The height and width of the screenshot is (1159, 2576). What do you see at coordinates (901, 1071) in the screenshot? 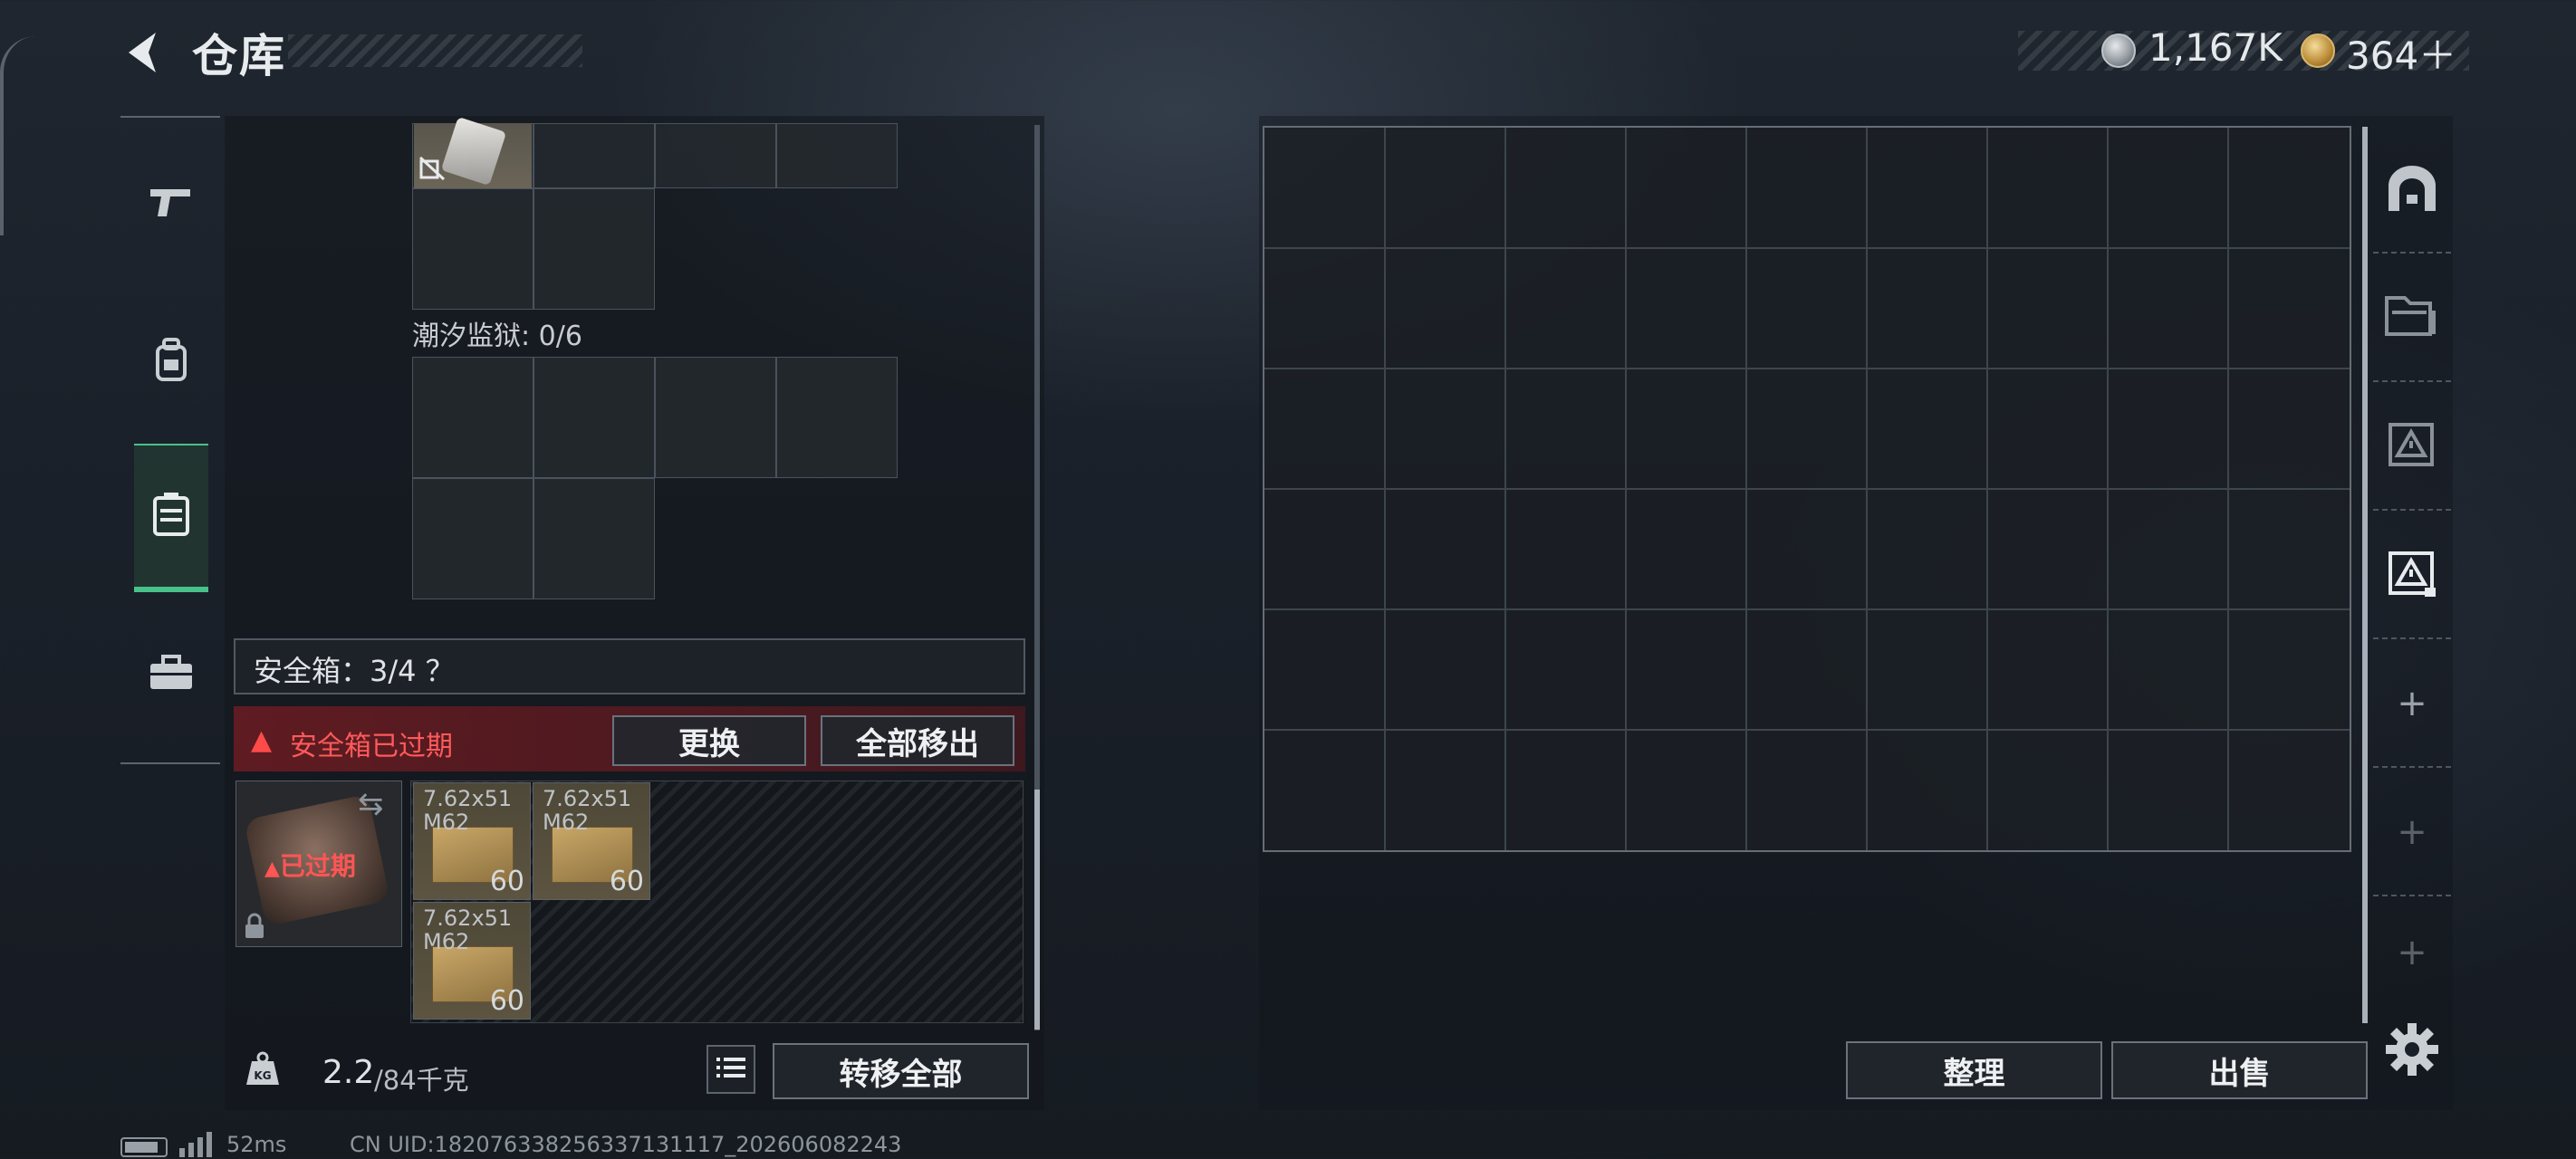
I see `transfer-all-button: 转移全部` at bounding box center [901, 1071].